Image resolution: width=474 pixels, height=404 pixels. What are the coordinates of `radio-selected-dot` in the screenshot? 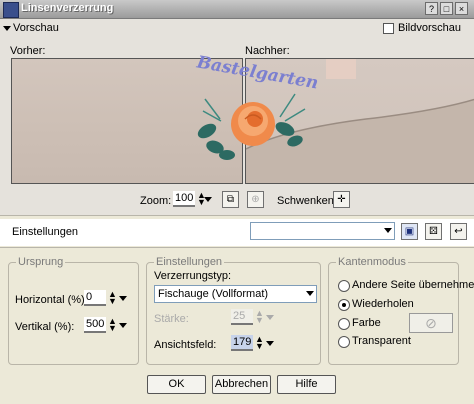 It's located at (344, 305).